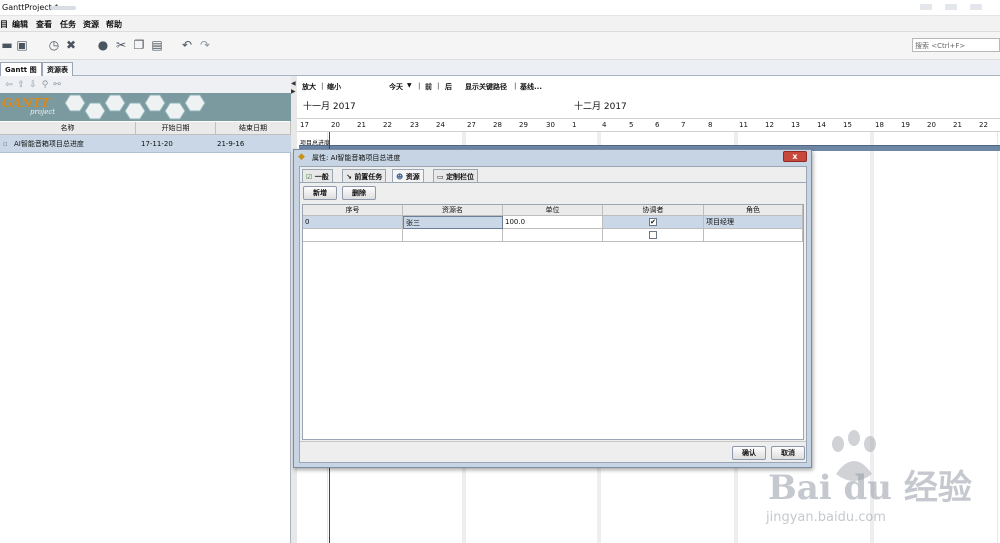 This screenshot has width=1000, height=543. Describe the element at coordinates (121, 45) in the screenshot. I see `cut-icon: ✂` at that location.